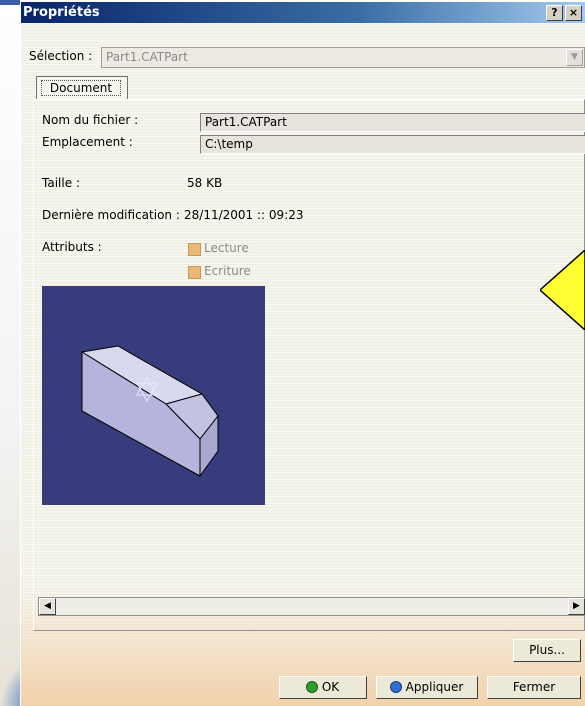 Image resolution: width=585 pixels, height=706 pixels. I want to click on help-button: ?, so click(554, 13).